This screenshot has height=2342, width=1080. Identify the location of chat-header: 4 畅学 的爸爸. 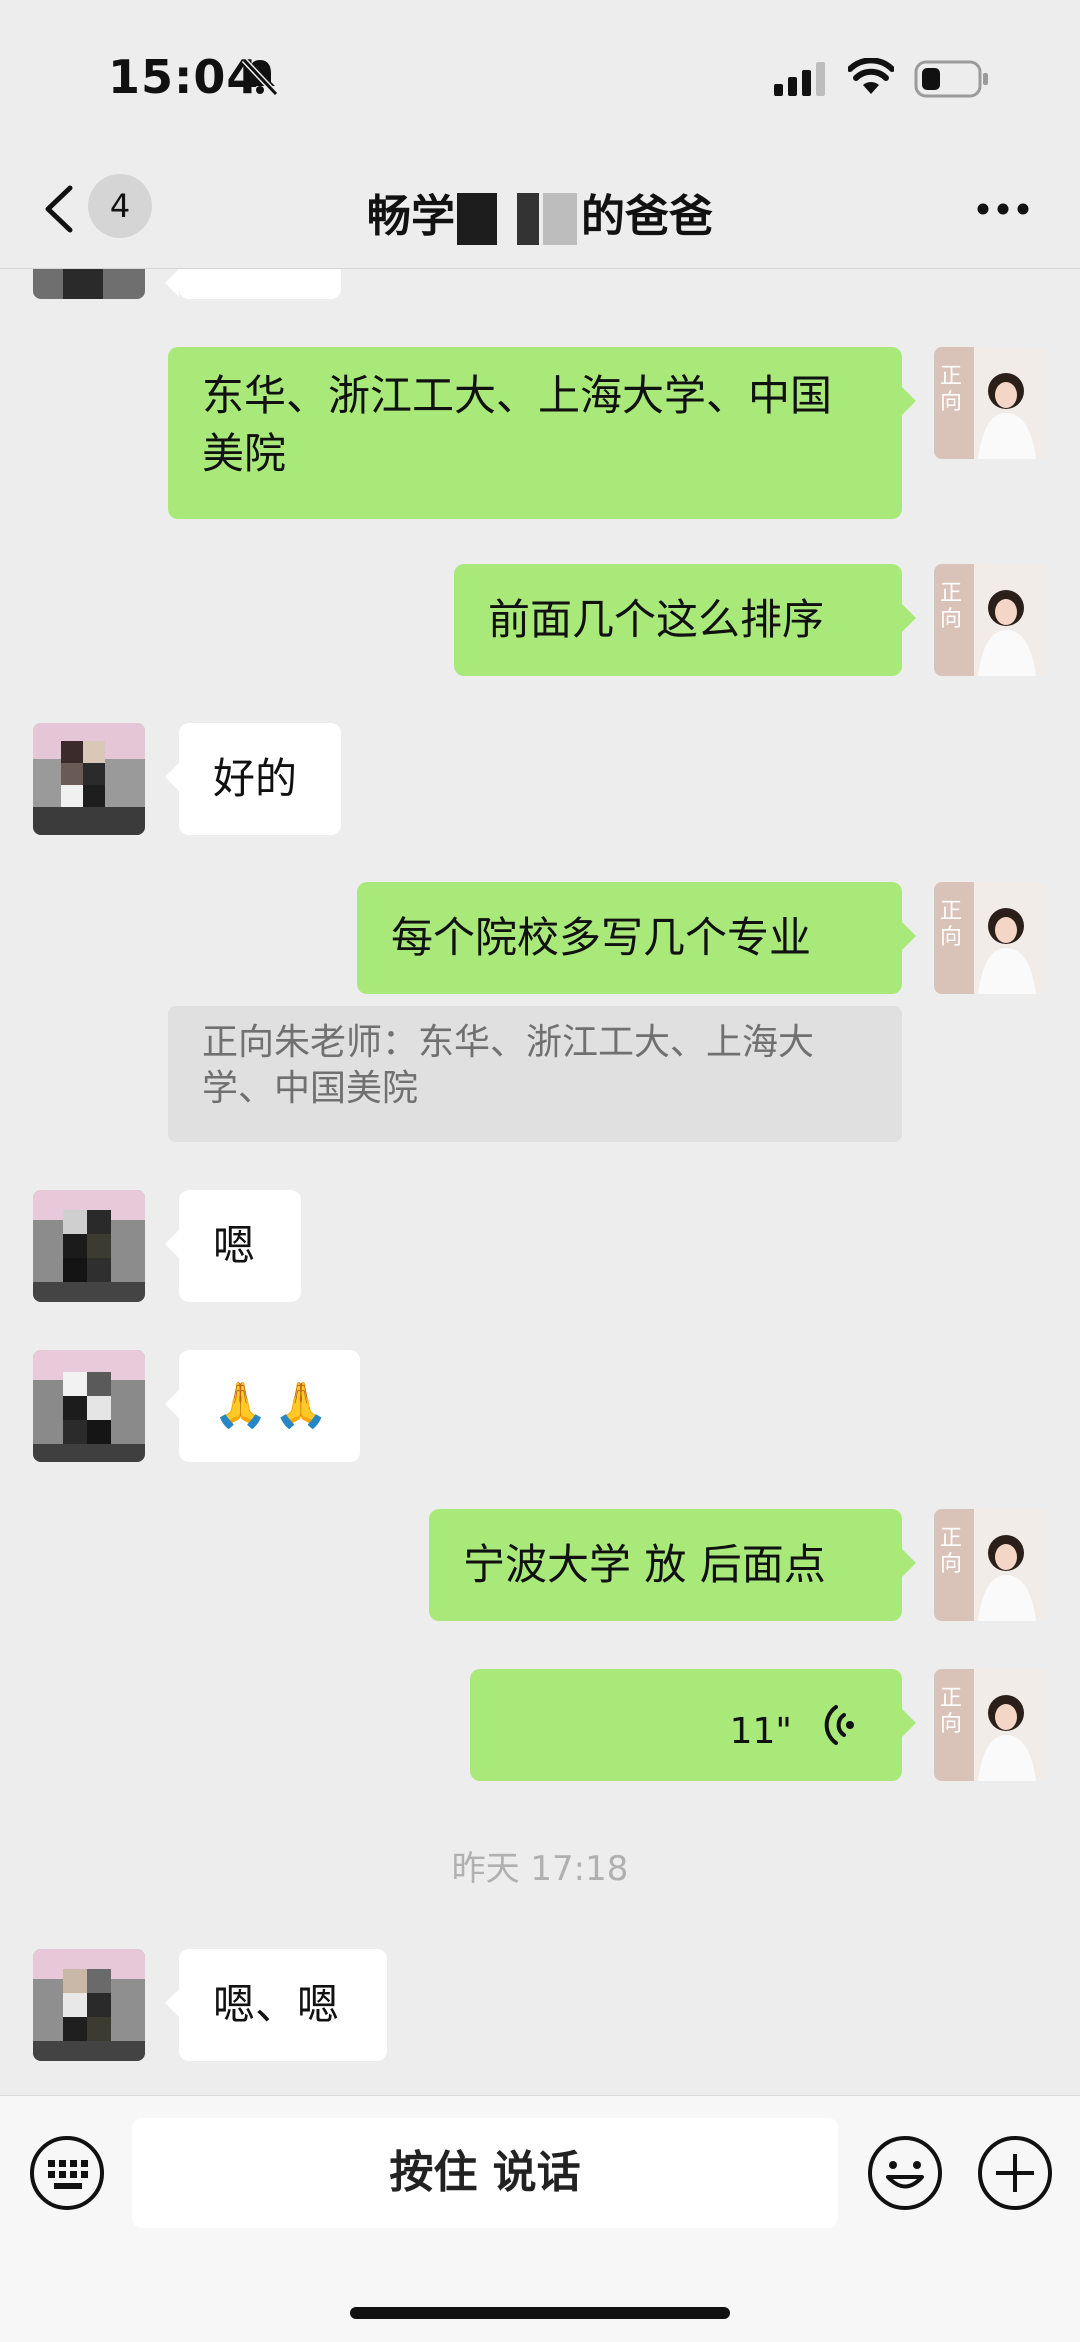
(540, 209).